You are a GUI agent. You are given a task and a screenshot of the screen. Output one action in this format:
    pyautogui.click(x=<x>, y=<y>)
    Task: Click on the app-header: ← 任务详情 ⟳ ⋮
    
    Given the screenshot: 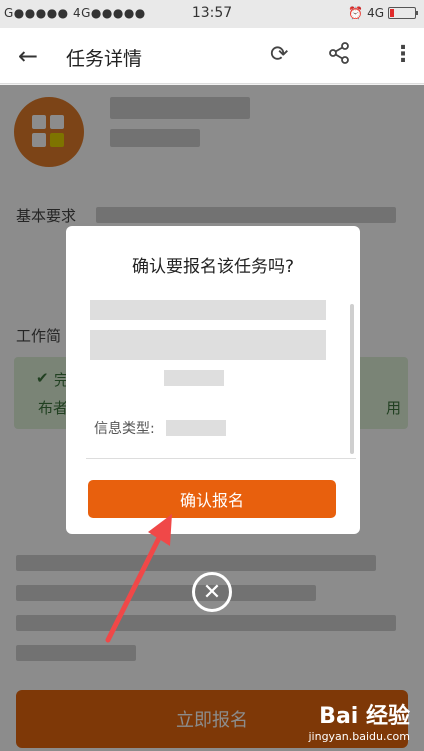 What is the action you would take?
    pyautogui.click(x=212, y=56)
    